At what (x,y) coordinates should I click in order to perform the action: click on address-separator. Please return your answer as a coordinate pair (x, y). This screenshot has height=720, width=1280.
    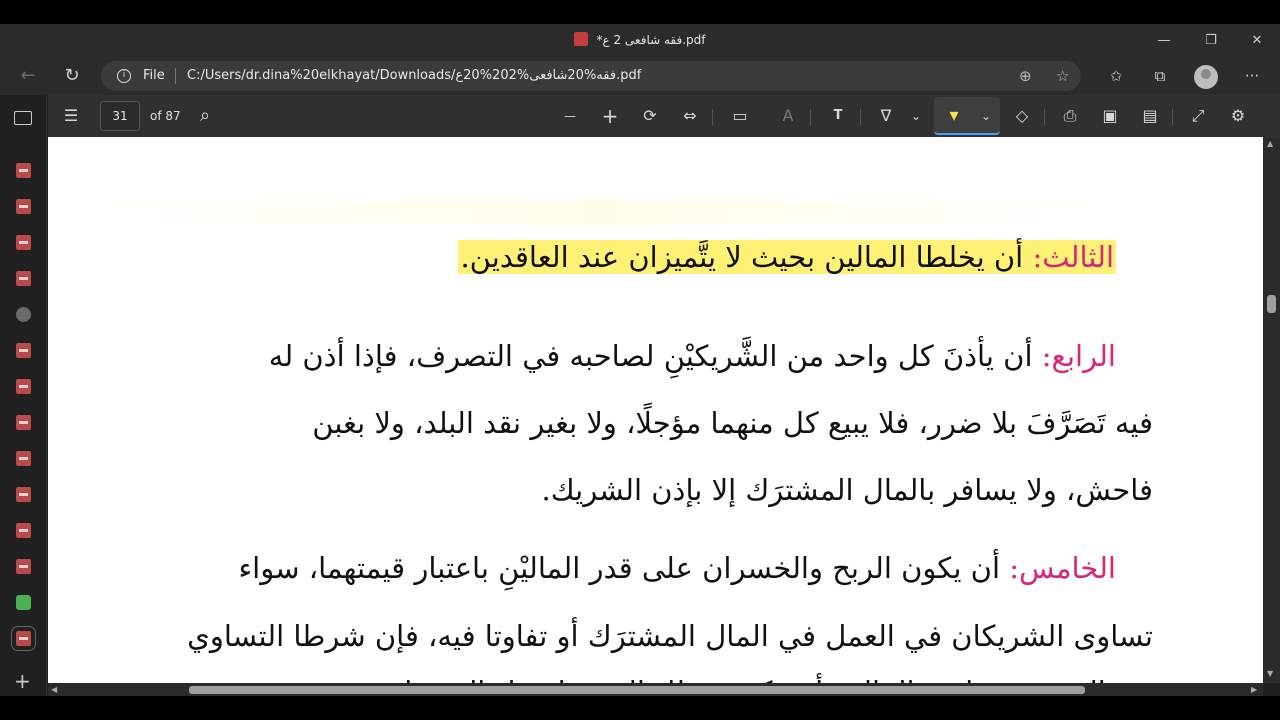
    Looking at the image, I should click on (175, 76).